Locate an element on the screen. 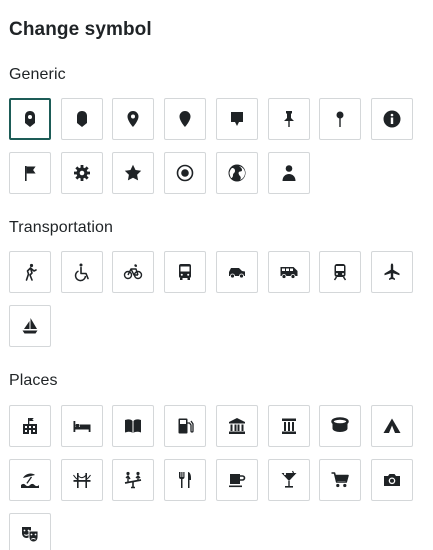 This screenshot has width=433, height=550. playground-icon is located at coordinates (133, 480).